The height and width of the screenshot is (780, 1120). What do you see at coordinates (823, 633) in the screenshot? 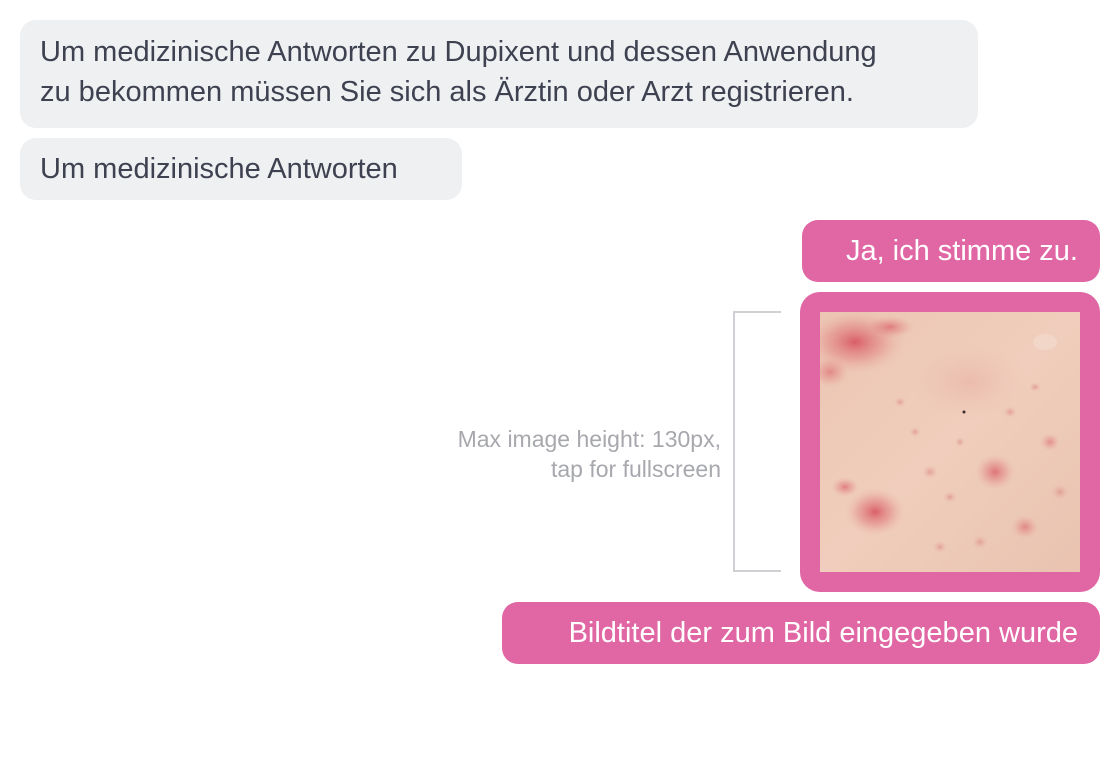
I see `image-caption: Bildtitel der zum Bild eingegeben wurde` at bounding box center [823, 633].